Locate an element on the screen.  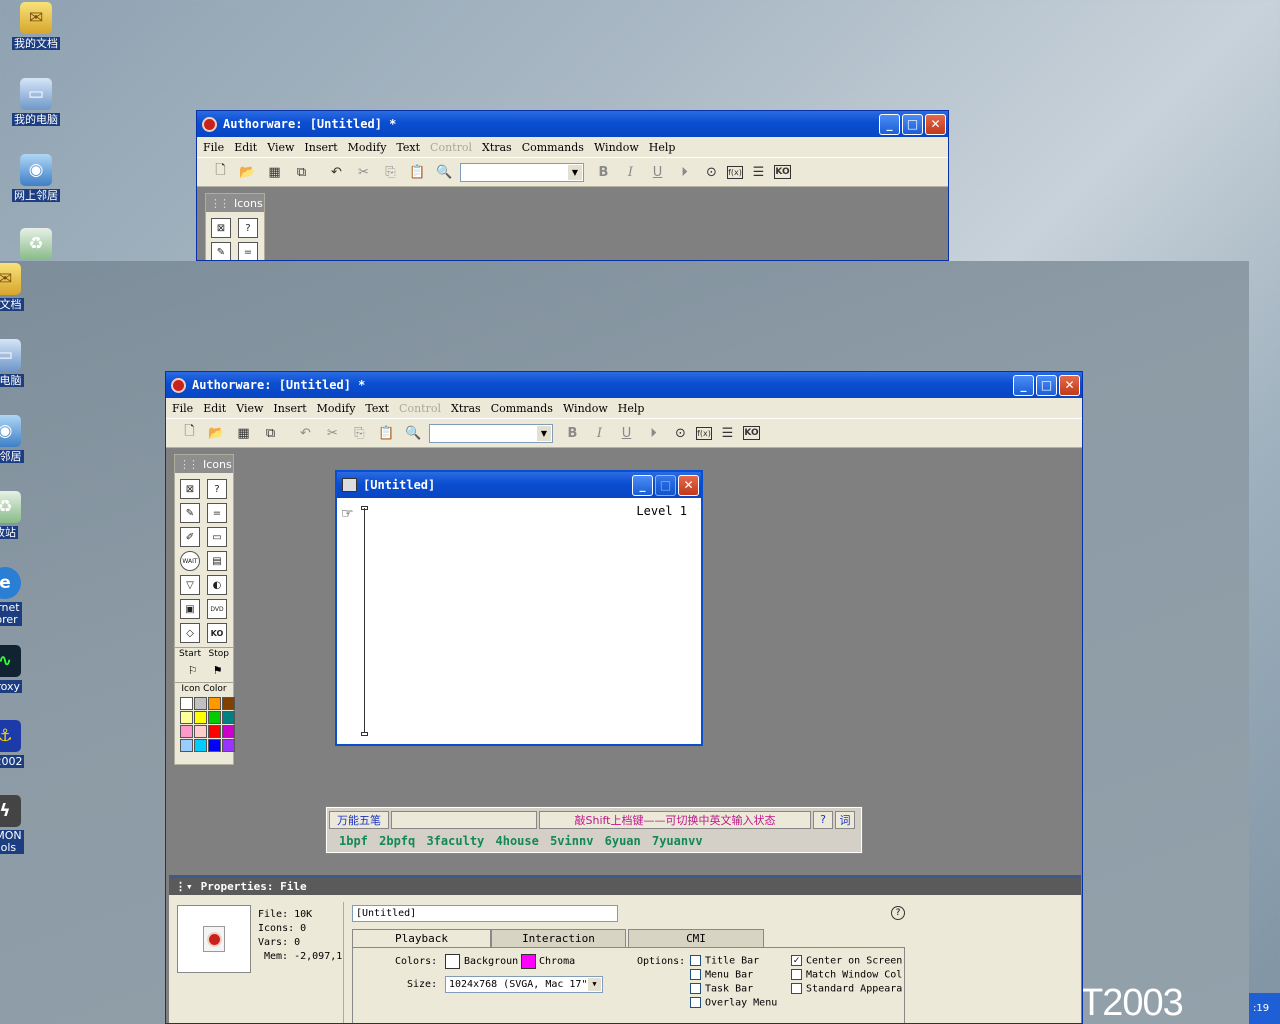
import-icon: ⧉ is located at coordinates (301, 172).